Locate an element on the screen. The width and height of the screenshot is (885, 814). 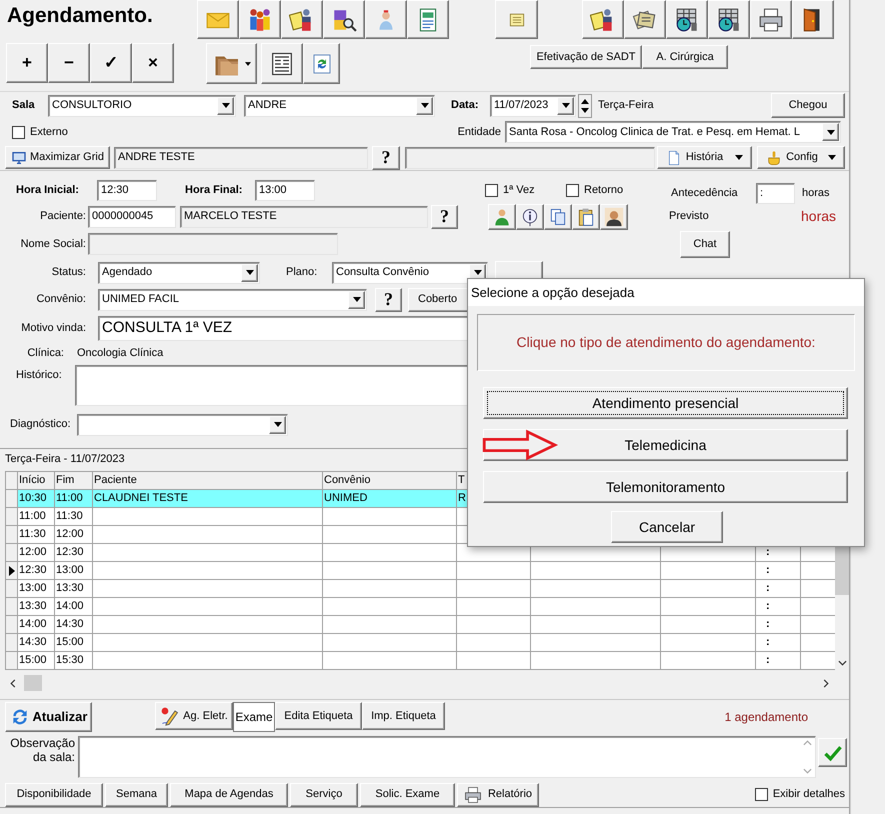
table-row: 12:00 12:30 : is located at coordinates (420, 553).